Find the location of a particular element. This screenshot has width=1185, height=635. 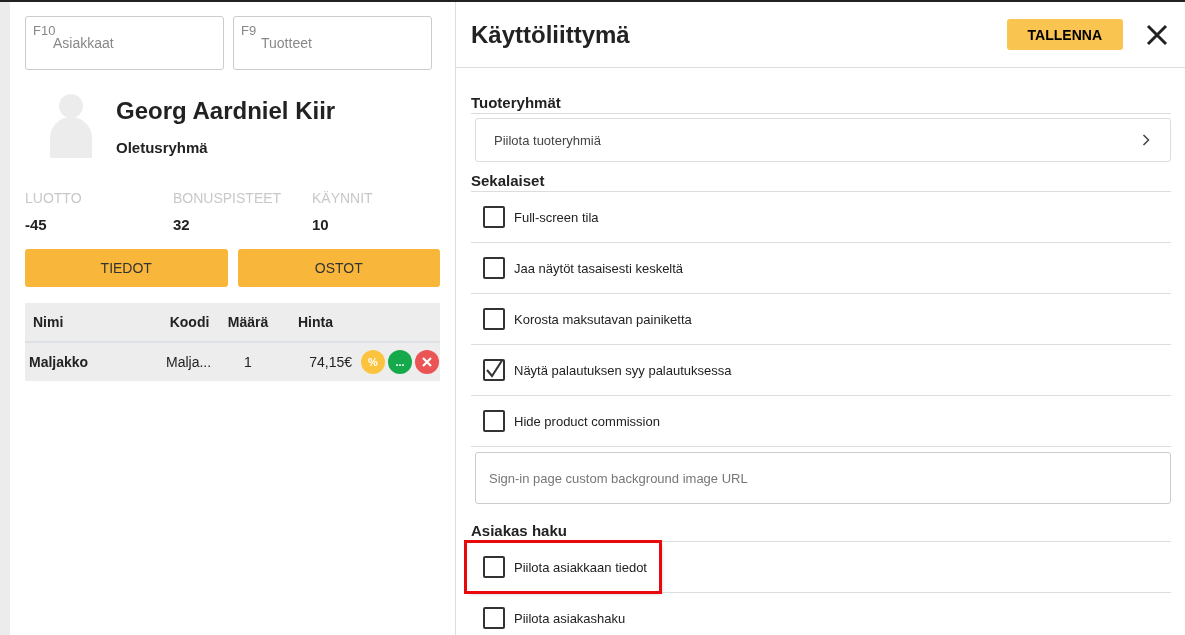

column-header: Koodi is located at coordinates (189, 322).